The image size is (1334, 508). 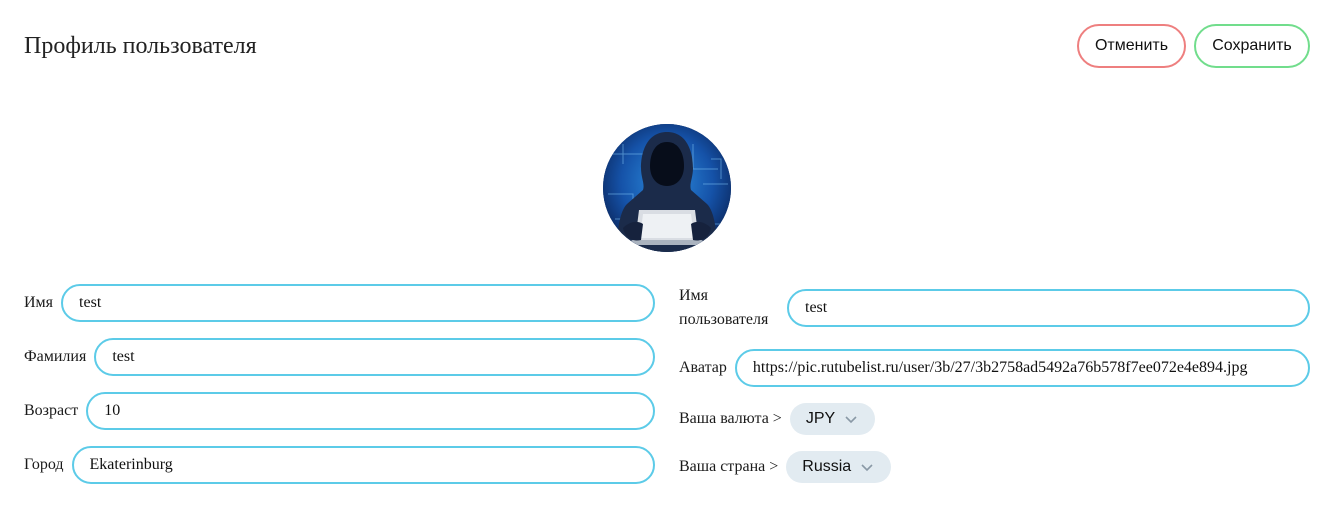 What do you see at coordinates (1252, 46) in the screenshot?
I see `save-button: Сохранить` at bounding box center [1252, 46].